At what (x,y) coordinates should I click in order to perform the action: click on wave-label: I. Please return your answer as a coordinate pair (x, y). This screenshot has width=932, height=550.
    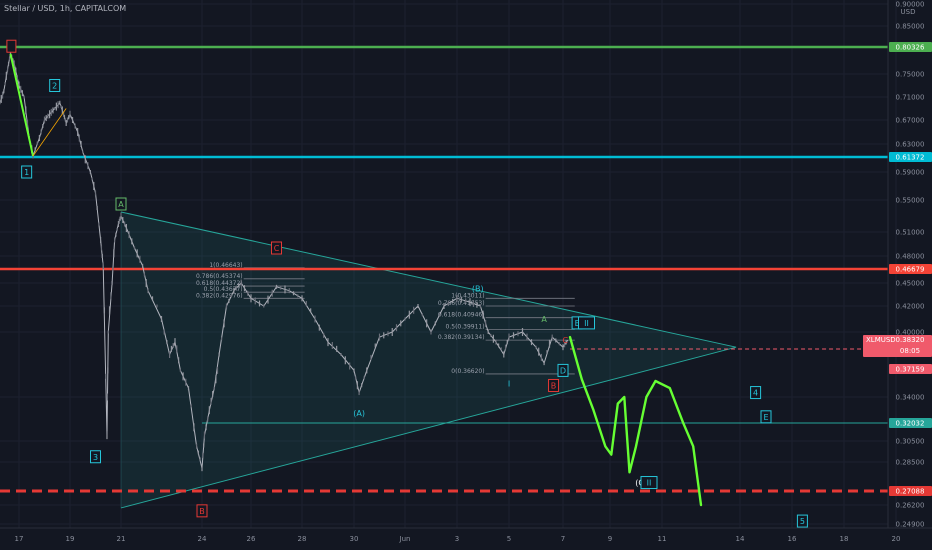
    Looking at the image, I should click on (509, 384).